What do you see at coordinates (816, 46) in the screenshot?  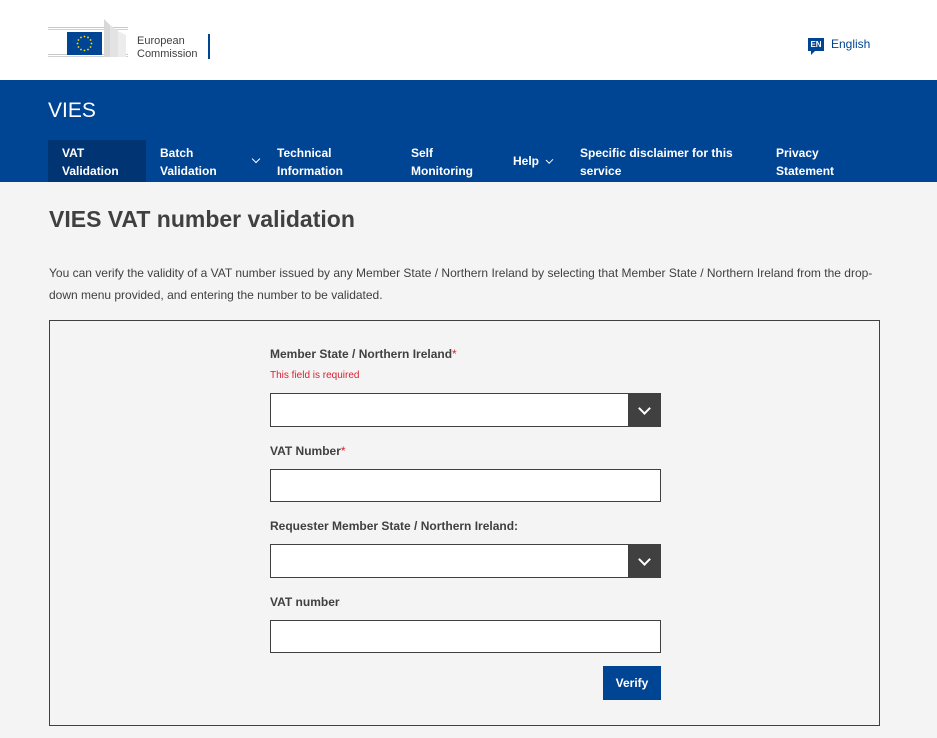 I see `language-icon: EN` at bounding box center [816, 46].